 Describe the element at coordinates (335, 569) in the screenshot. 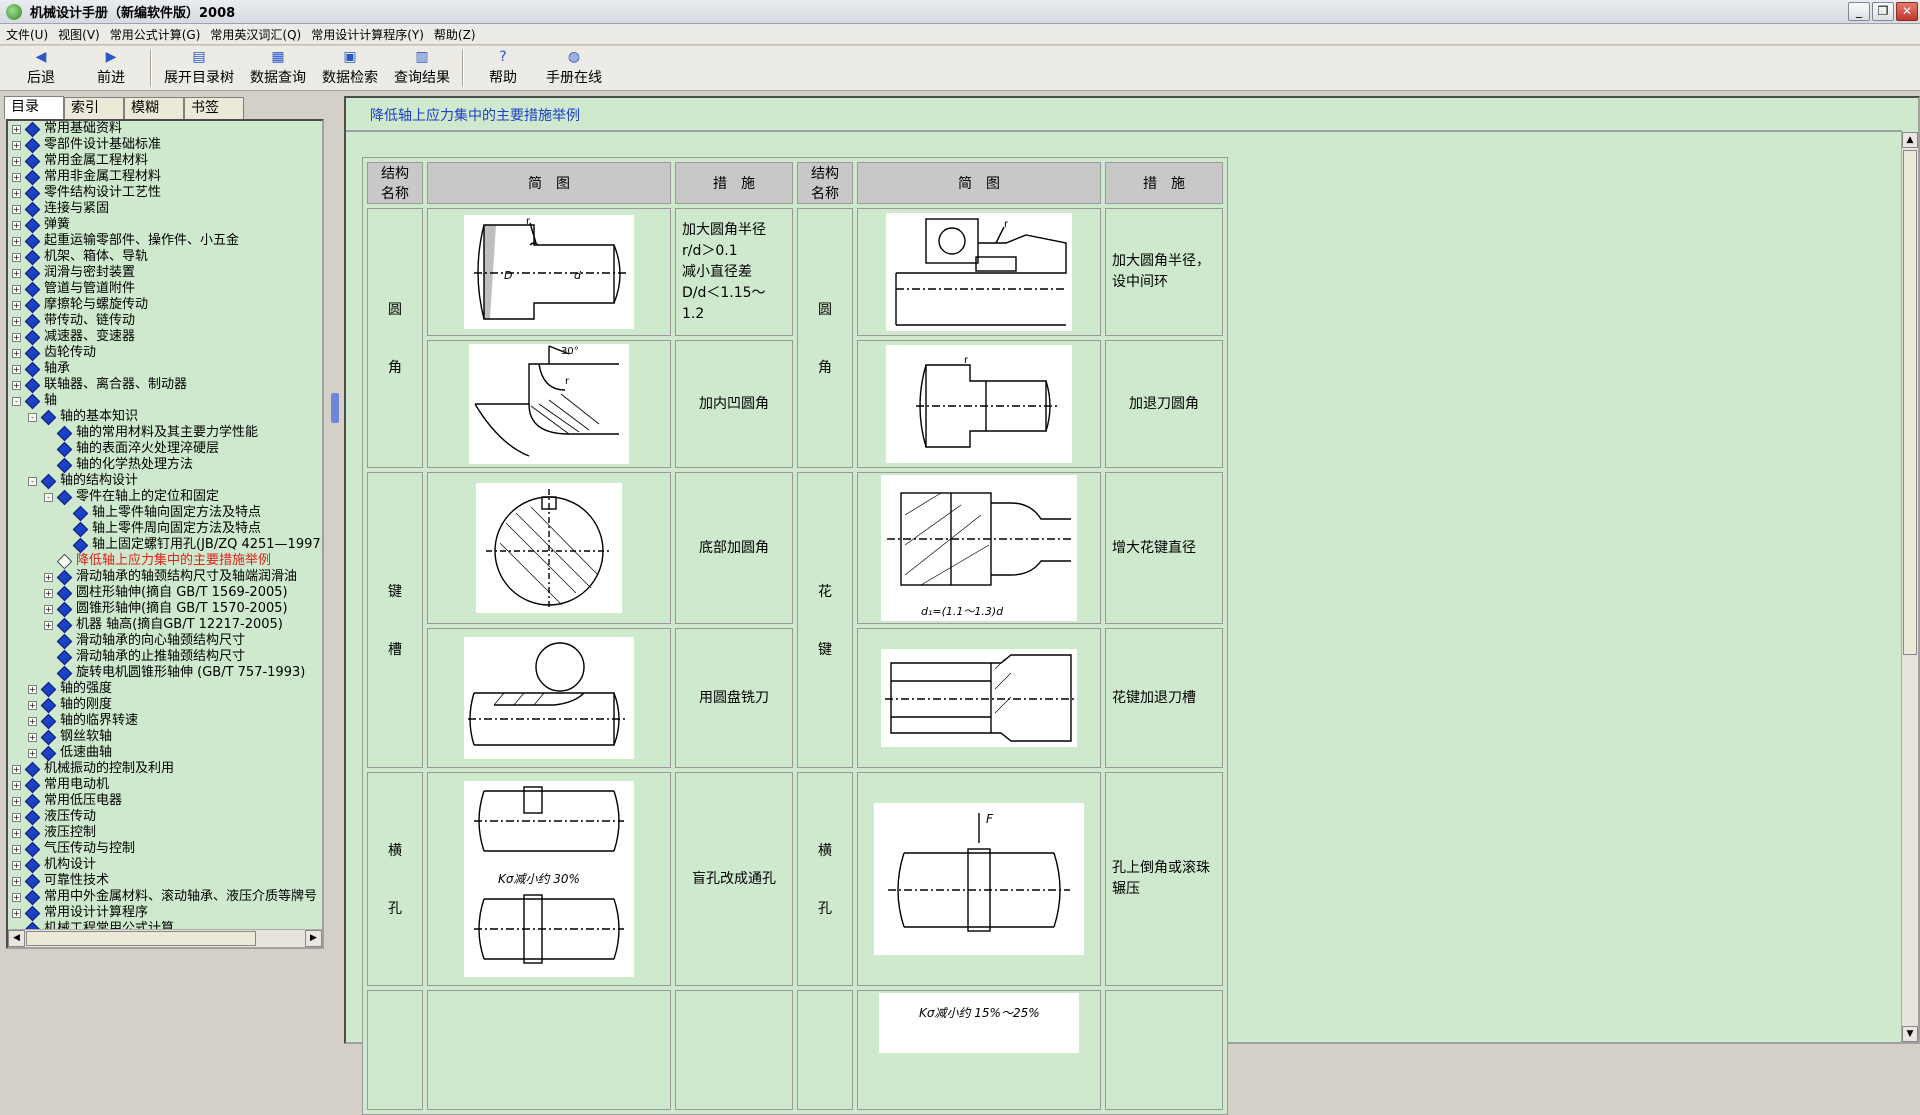

I see `panel-splitter` at that location.